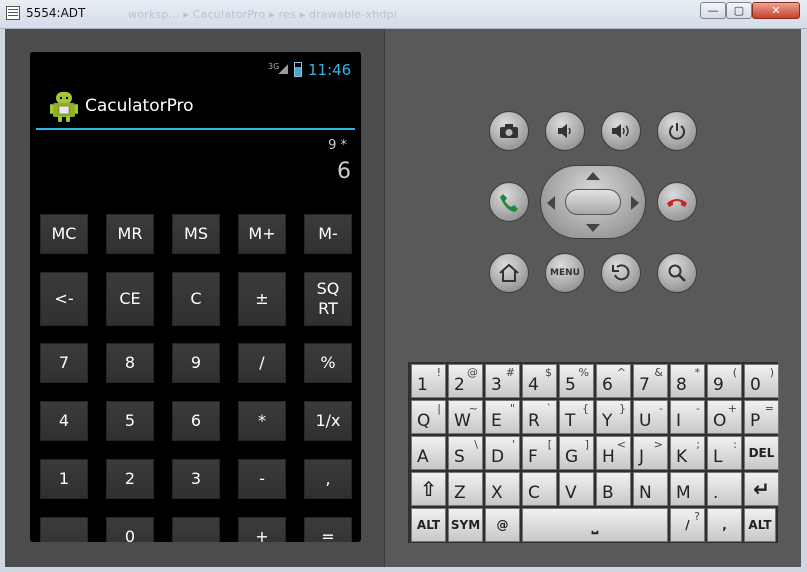 The width and height of the screenshot is (807, 572). Describe the element at coordinates (130, 363) in the screenshot. I see `calc-key: 8` at that location.